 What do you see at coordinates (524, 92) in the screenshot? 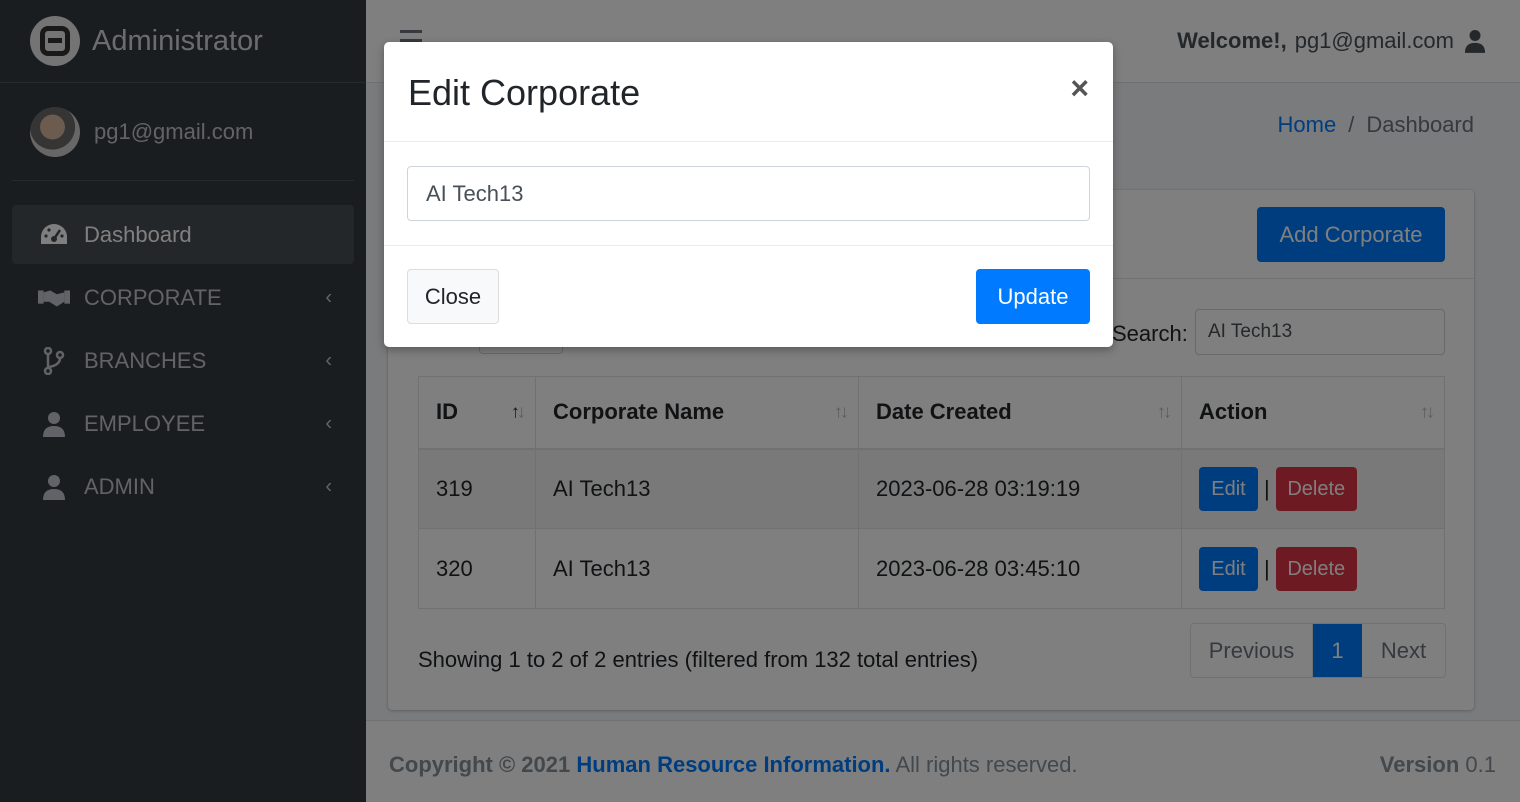
I see `modal-title: Edit Corporate` at bounding box center [524, 92].